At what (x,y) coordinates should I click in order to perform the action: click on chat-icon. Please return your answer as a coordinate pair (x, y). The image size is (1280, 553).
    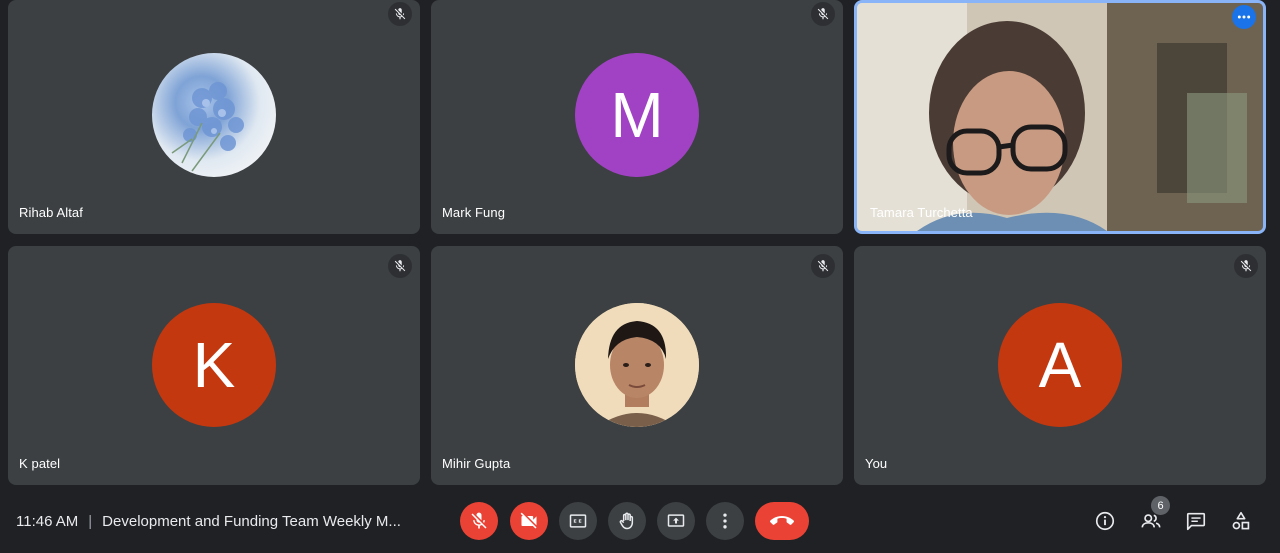
    Looking at the image, I should click on (1196, 521).